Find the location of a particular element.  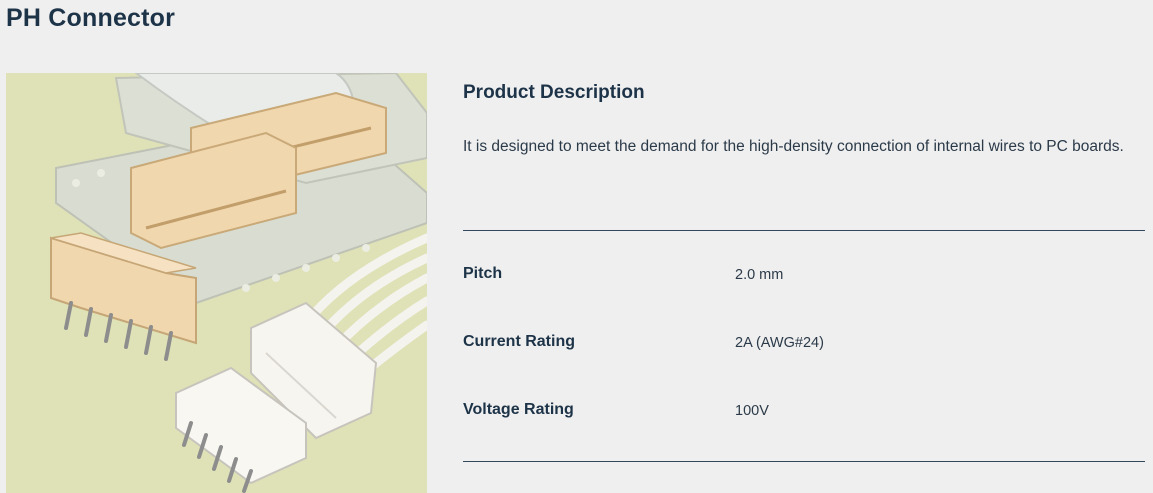

spec-row-current-rating: Current Rating 2A (AWG#24) is located at coordinates (804, 345).